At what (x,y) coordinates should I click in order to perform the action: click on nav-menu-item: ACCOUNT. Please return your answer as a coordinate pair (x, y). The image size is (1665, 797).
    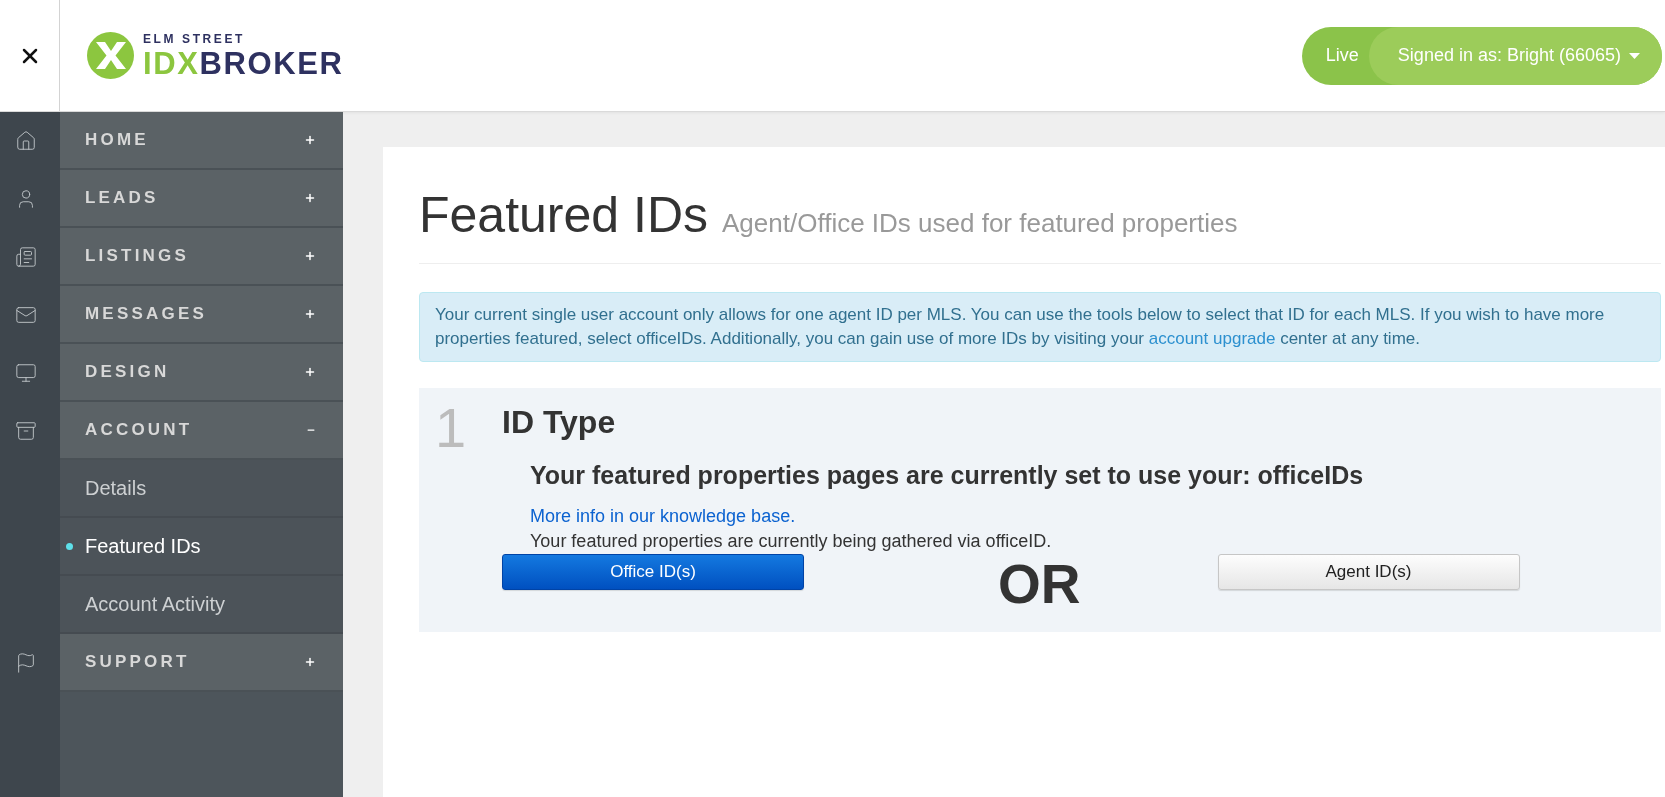
    Looking at the image, I should click on (201, 431).